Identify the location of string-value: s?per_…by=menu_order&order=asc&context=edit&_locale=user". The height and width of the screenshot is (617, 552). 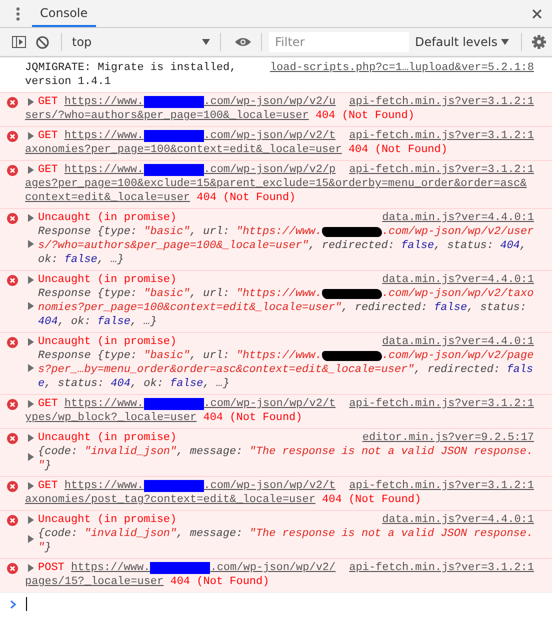
(226, 370).